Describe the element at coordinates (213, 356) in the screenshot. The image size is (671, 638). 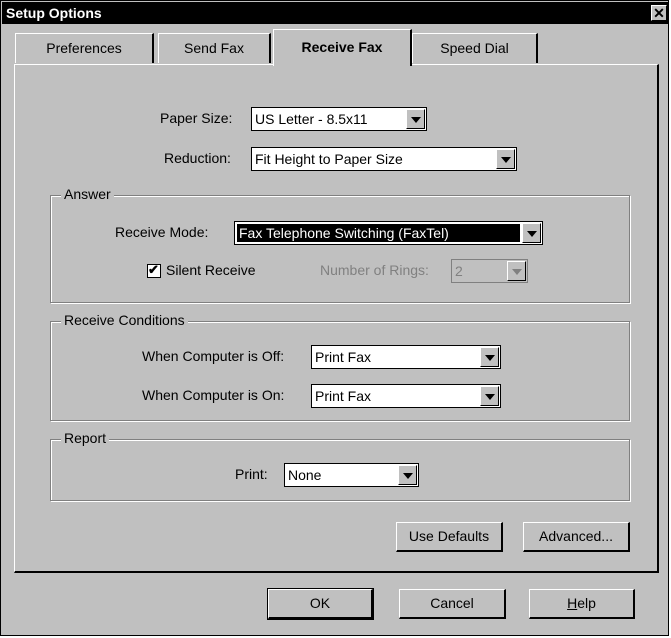
I see `computer-off-label: When Computer is Off:` at that location.